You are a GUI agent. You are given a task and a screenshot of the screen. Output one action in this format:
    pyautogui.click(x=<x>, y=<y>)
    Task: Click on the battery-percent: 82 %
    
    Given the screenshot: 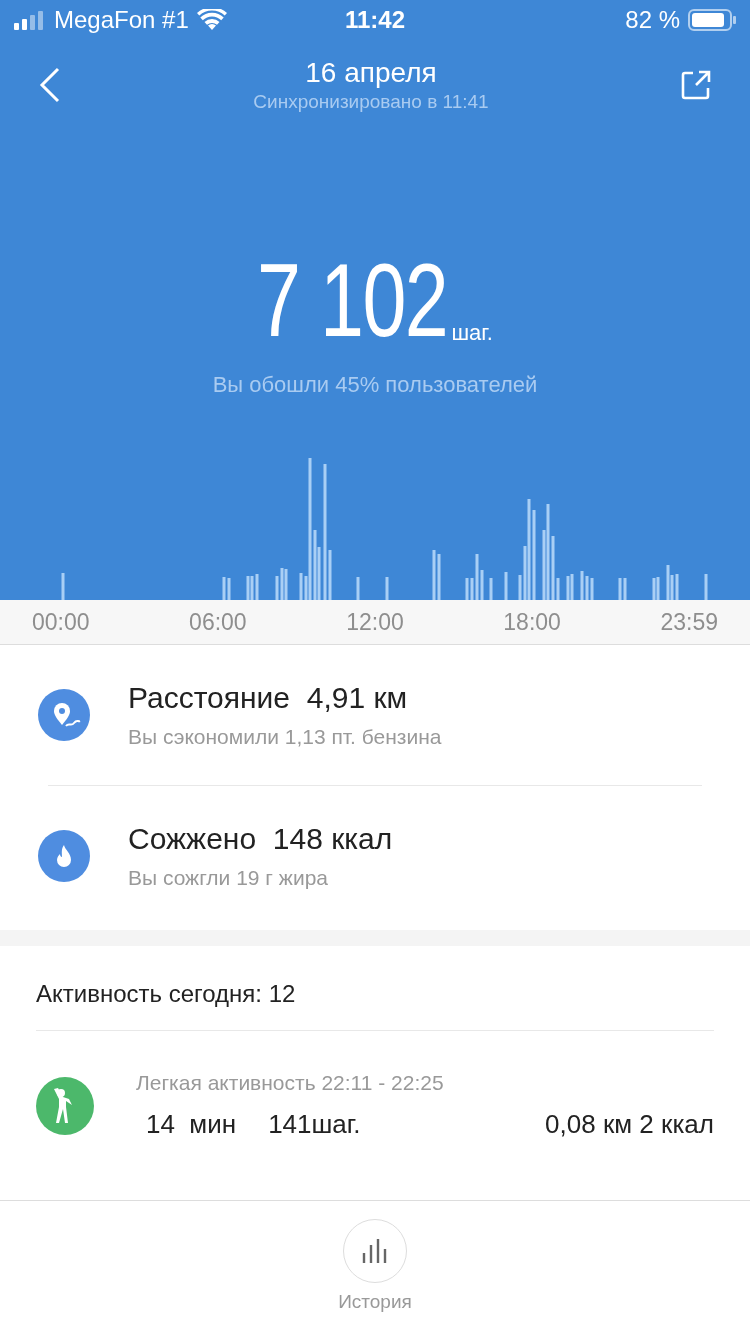 What is the action you would take?
    pyautogui.click(x=652, y=20)
    